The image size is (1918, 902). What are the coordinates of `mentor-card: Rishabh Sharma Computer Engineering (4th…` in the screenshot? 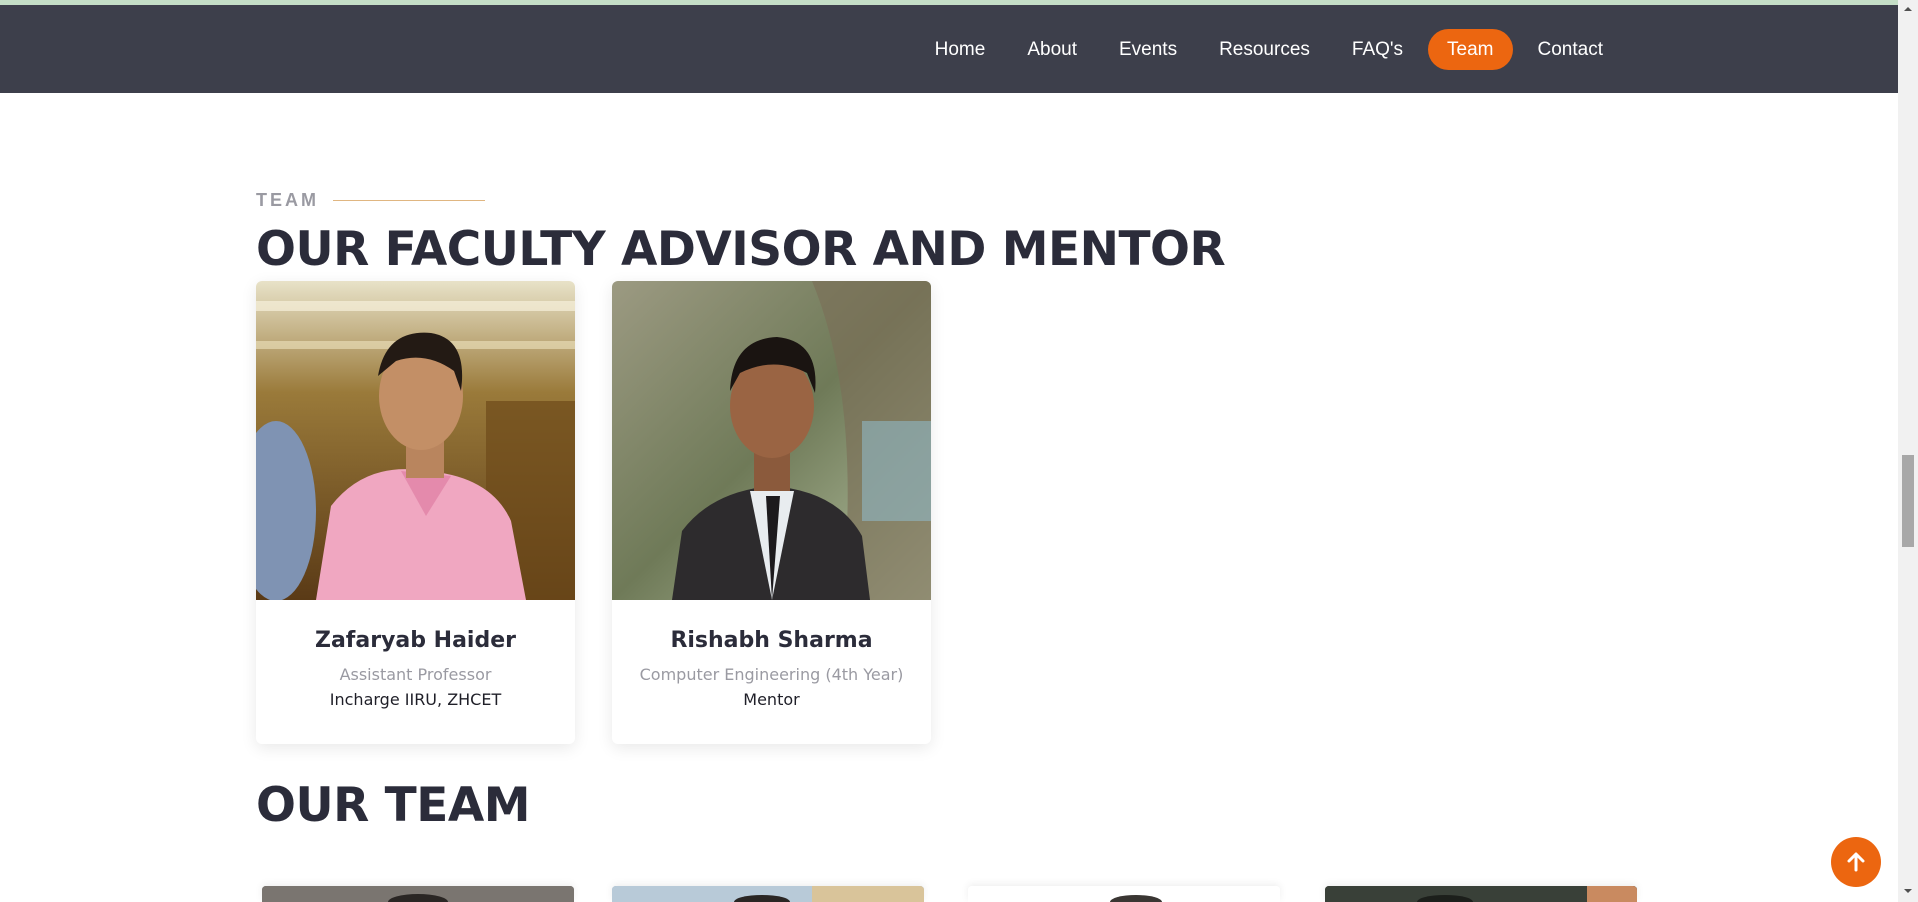 It's located at (771, 512).